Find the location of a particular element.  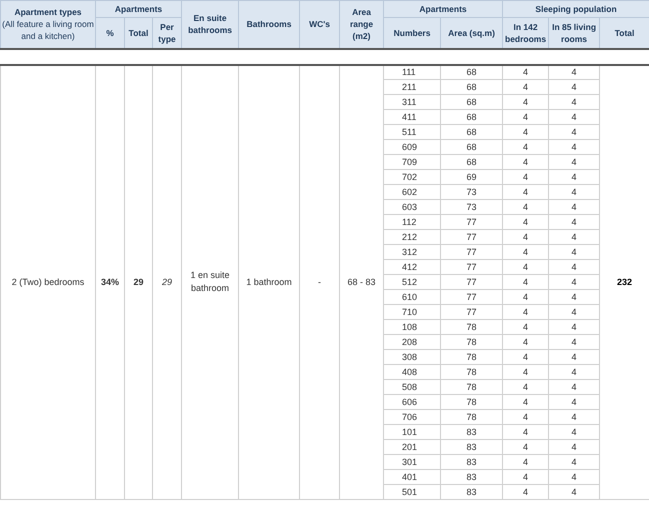

apartment-number: 212 is located at coordinates (412, 237).